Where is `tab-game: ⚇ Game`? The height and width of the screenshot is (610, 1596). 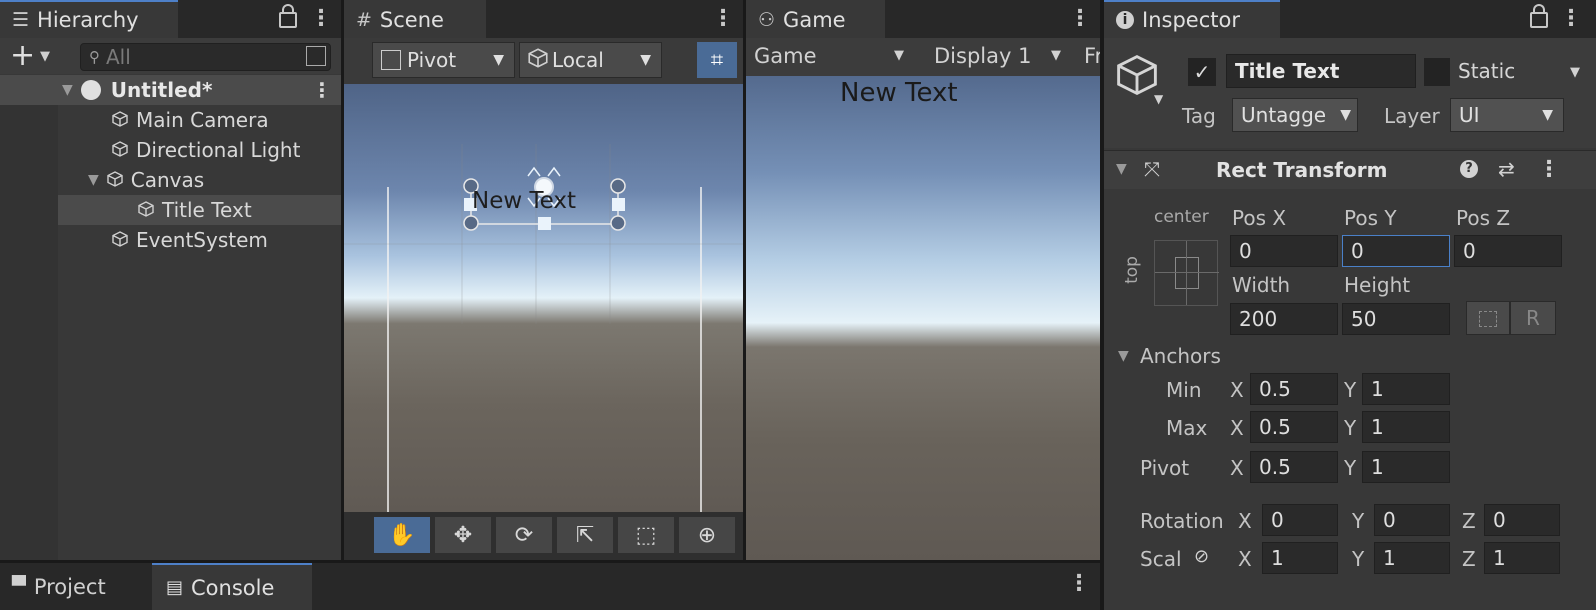 tab-game: ⚇ Game is located at coordinates (815, 19).